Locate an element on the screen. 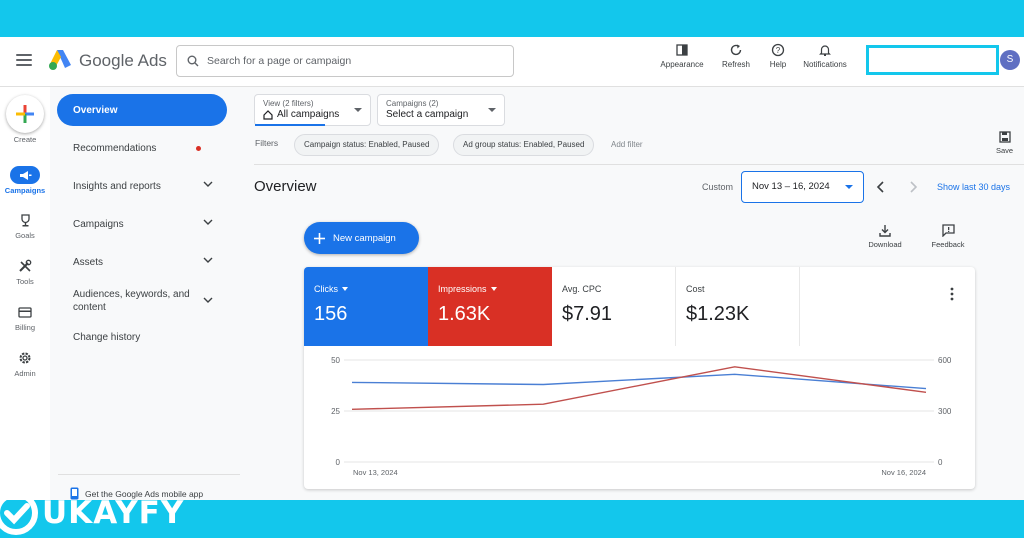 This screenshot has width=1024, height=538. nav-item-campaigns: Campaigns is located at coordinates (142, 224).